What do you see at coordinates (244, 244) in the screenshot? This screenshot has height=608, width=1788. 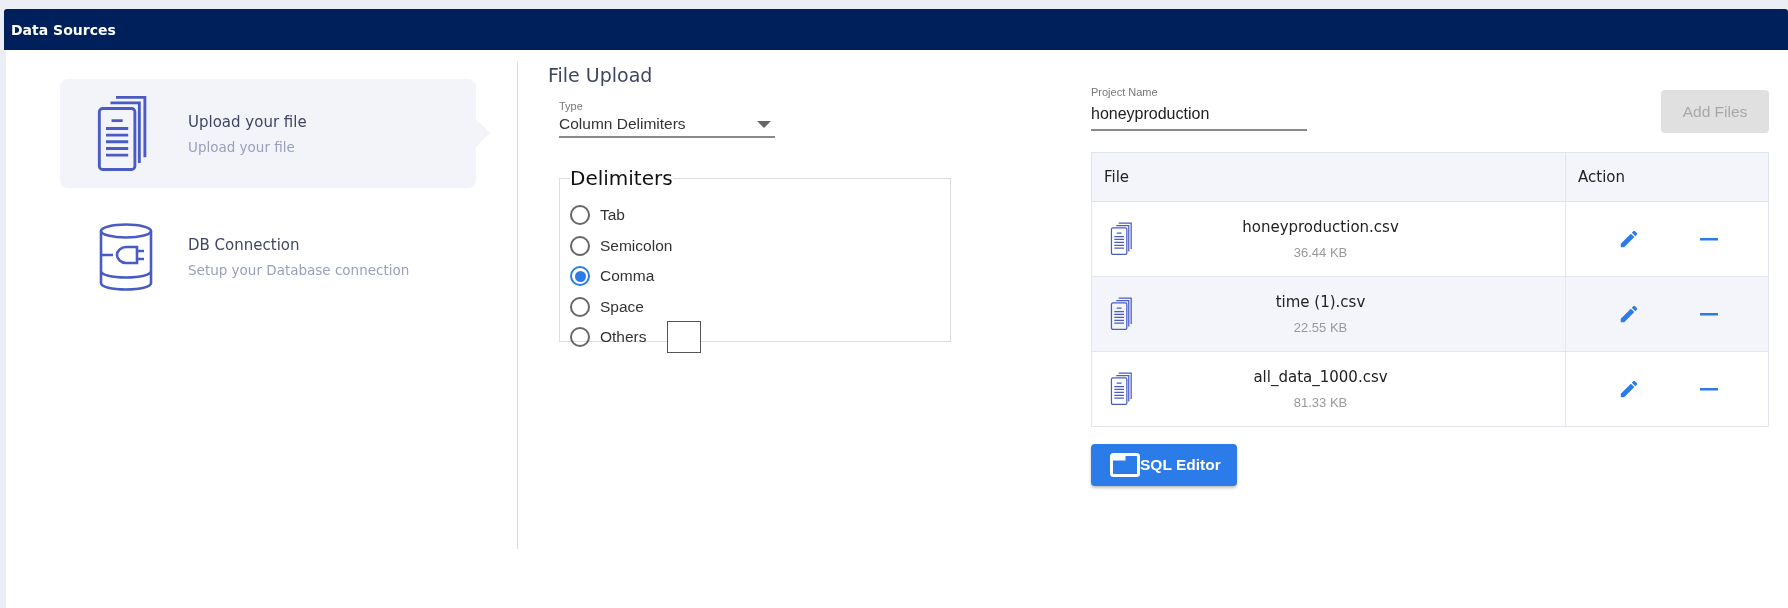 I see `sidebar-item-title: DB Connection` at bounding box center [244, 244].